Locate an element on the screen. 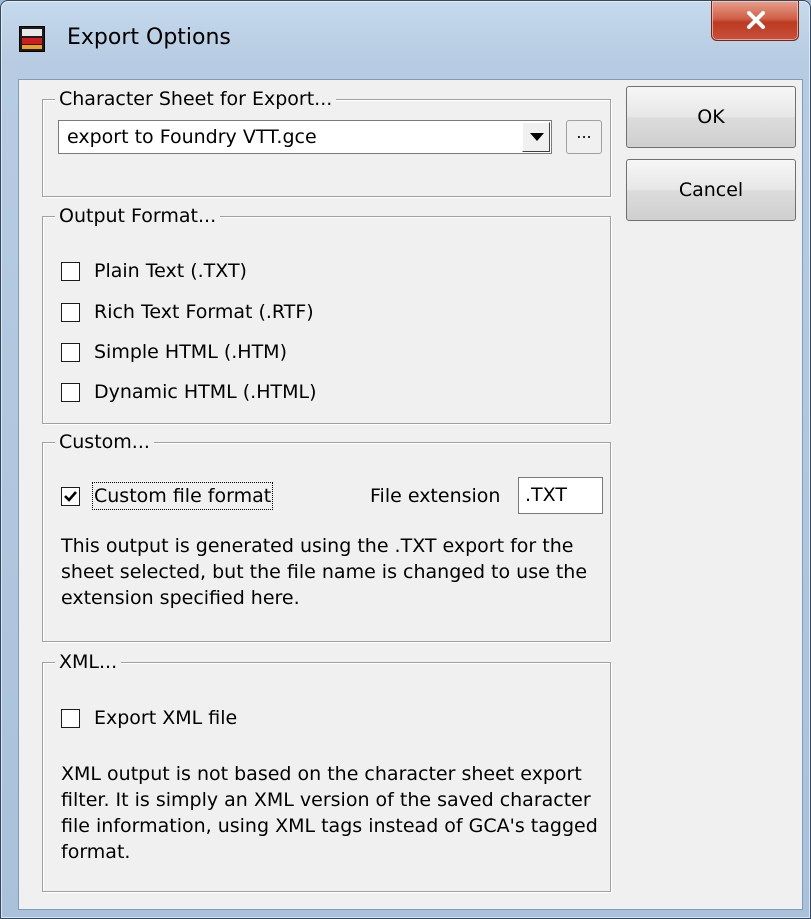  plain-text-checkbox is located at coordinates (70, 271).